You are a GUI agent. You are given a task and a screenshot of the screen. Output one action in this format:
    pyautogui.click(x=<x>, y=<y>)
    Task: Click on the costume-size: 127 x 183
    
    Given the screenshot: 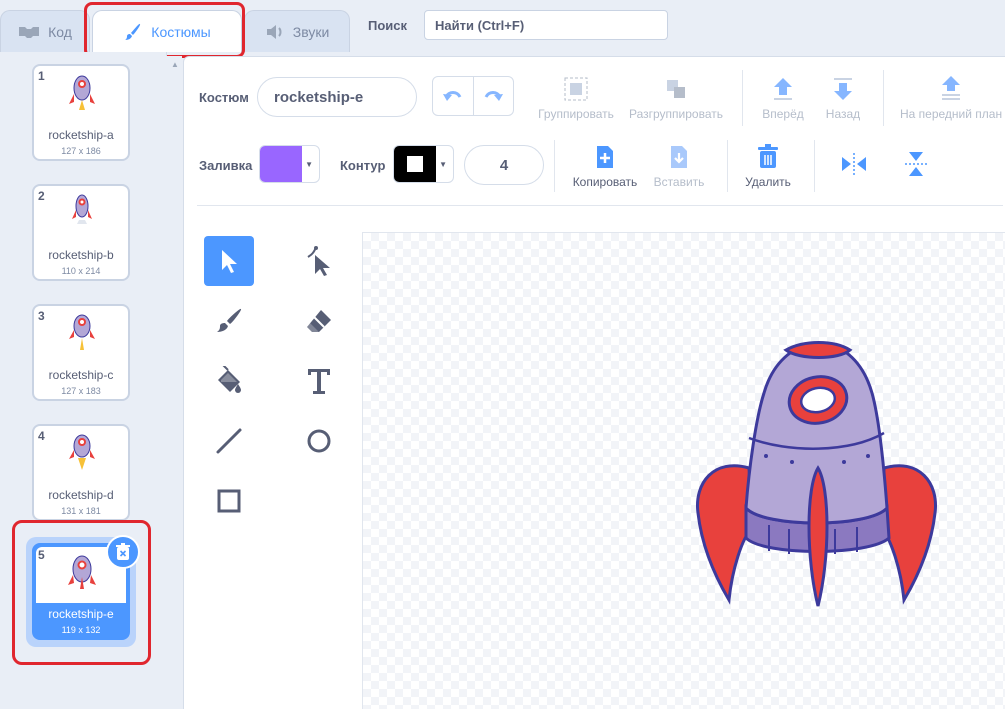 What is the action you would take?
    pyautogui.click(x=81, y=391)
    